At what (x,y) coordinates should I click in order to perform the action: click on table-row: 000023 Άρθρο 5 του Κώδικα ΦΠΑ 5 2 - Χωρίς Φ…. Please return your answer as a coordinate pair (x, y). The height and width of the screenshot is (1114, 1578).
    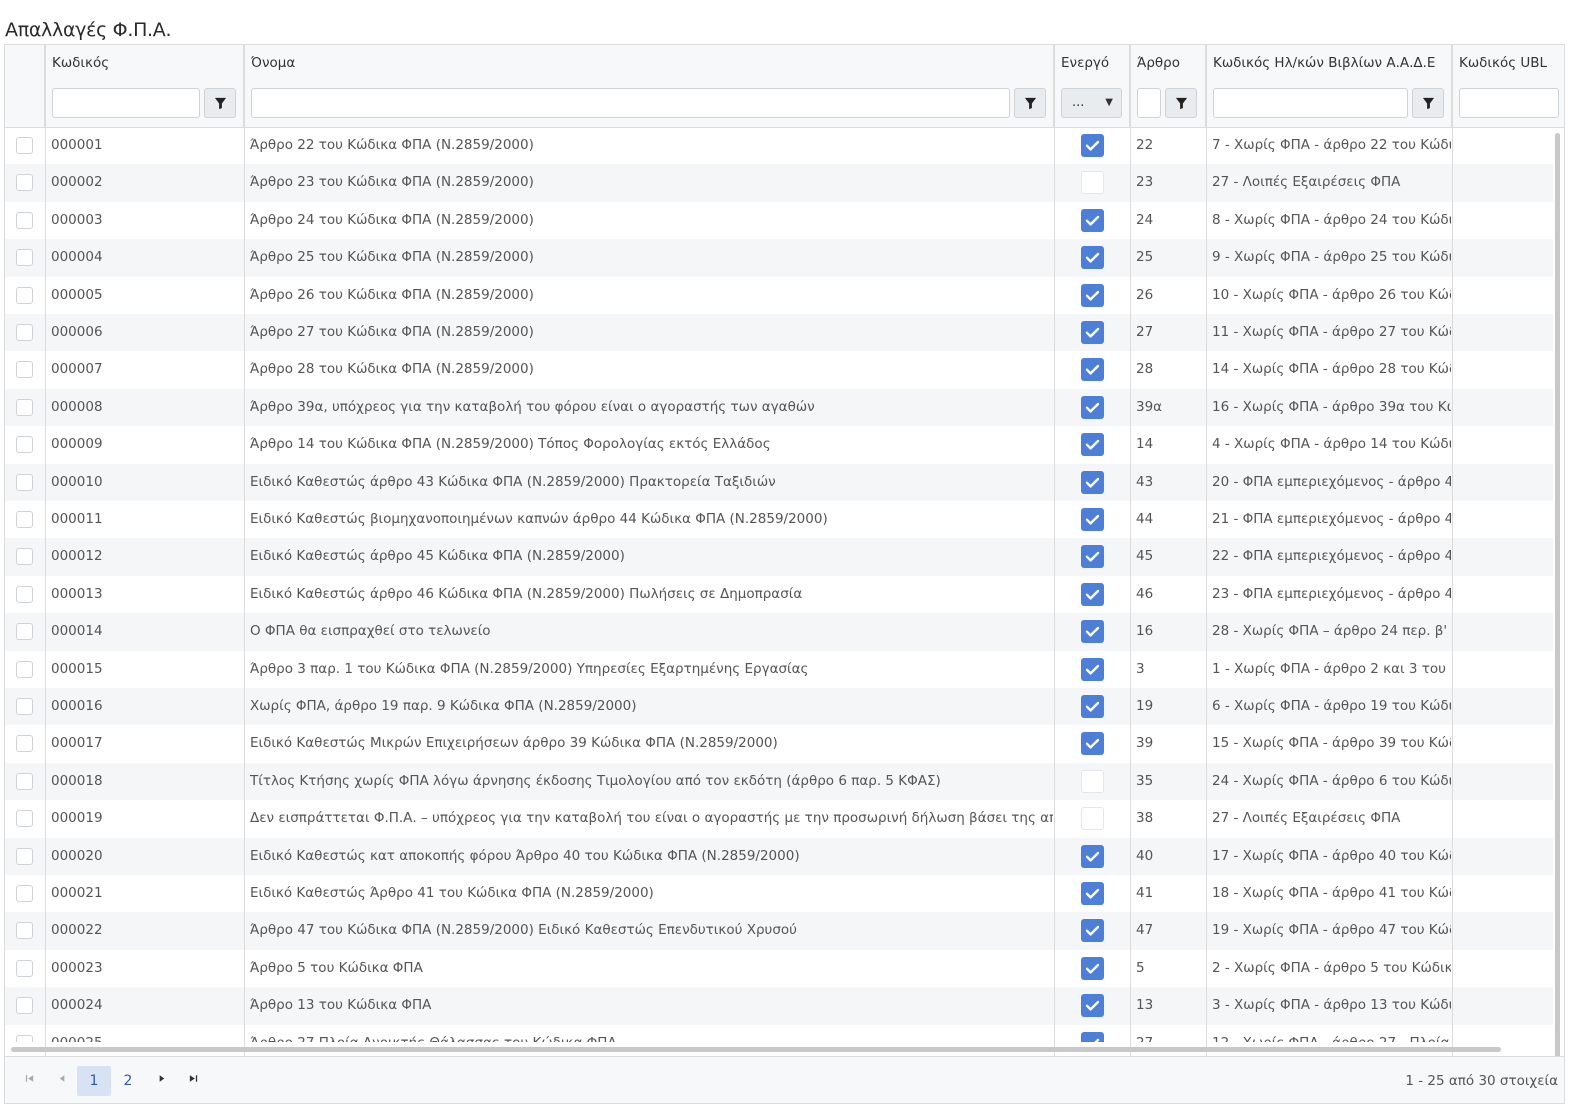
    Looking at the image, I should click on (779, 968).